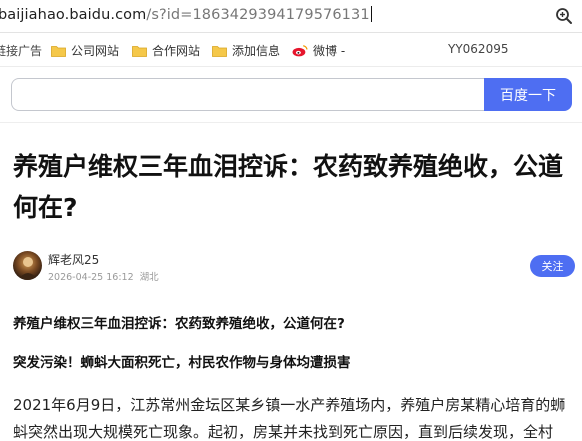  I want to click on avatar, so click(27, 265).